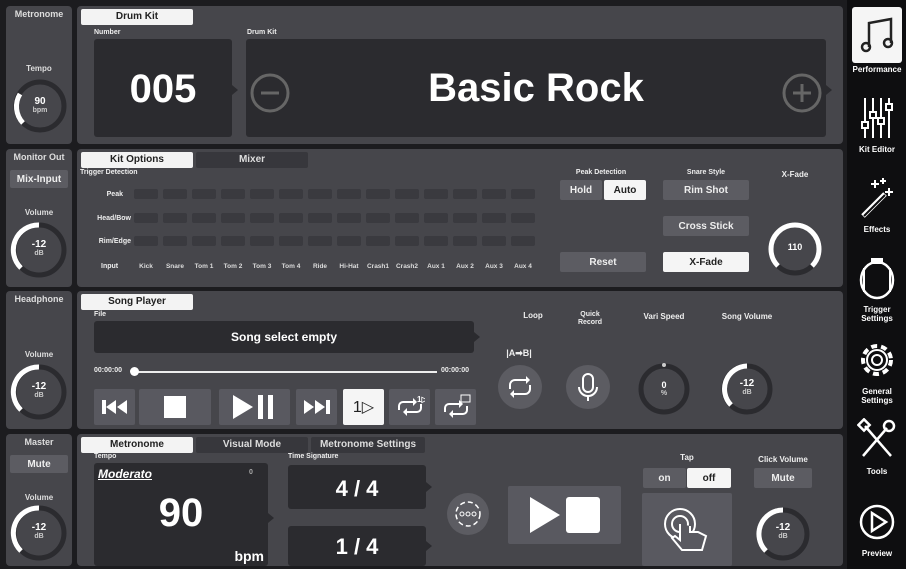 This screenshot has height=569, width=906. I want to click on input-label-item: Tom 2, so click(233, 266).